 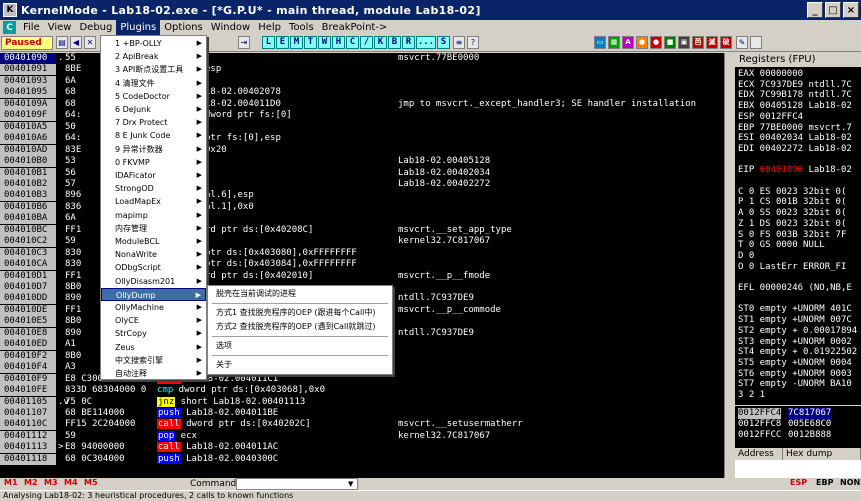 I want to click on handles-button: H, so click(x=338, y=42).